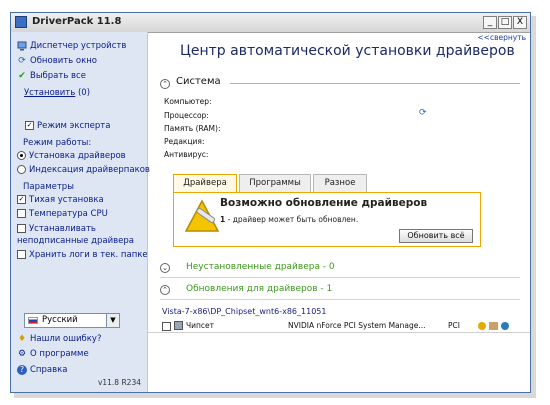 The image size is (550, 405). I want to click on chip-icon, so click(178, 325).